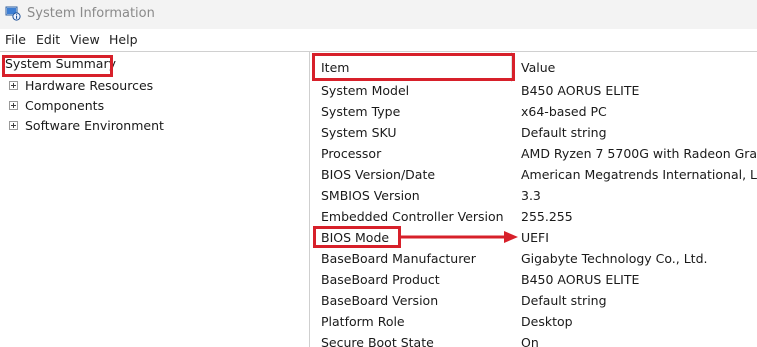 The height and width of the screenshot is (347, 757). What do you see at coordinates (377, 341) in the screenshot?
I see `row-item: Secure Boot State` at bounding box center [377, 341].